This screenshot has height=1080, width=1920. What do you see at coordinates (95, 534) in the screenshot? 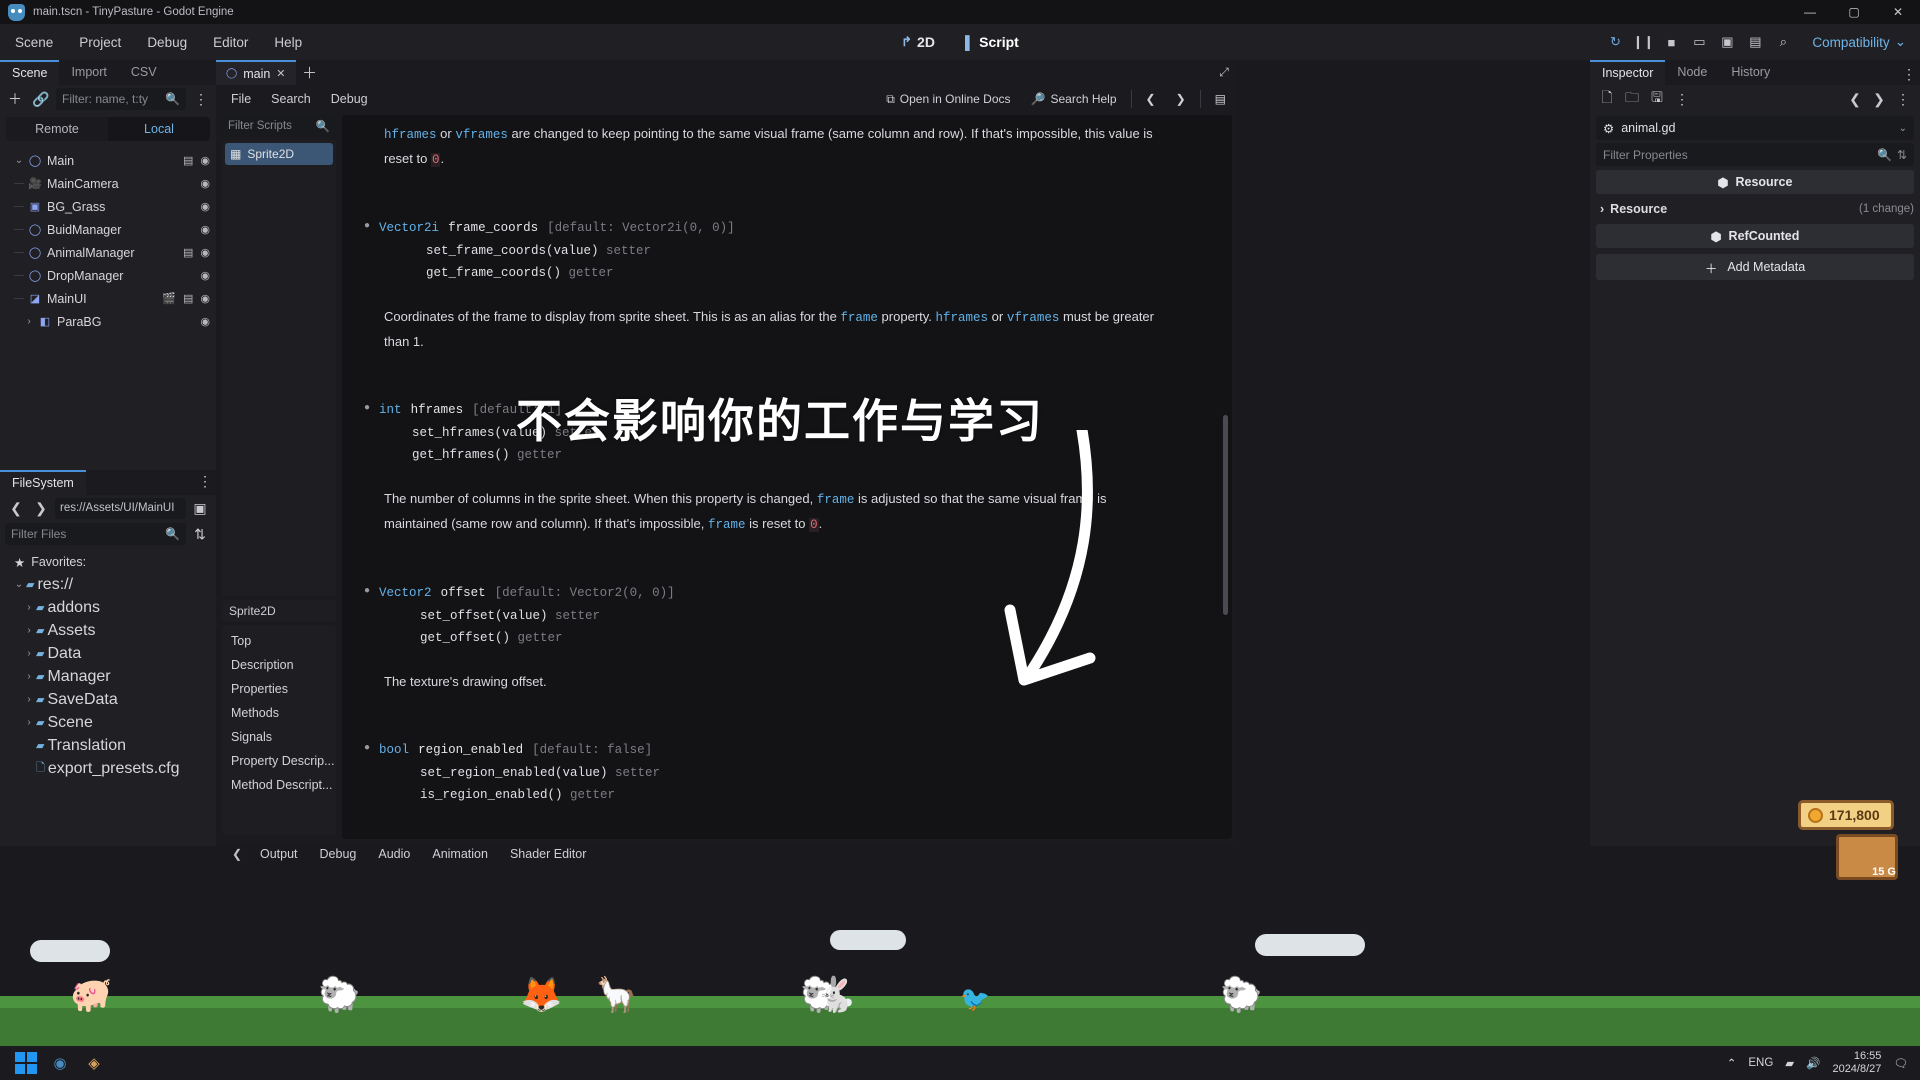
I see `file-filter-input: Filter Files 🔍` at bounding box center [95, 534].